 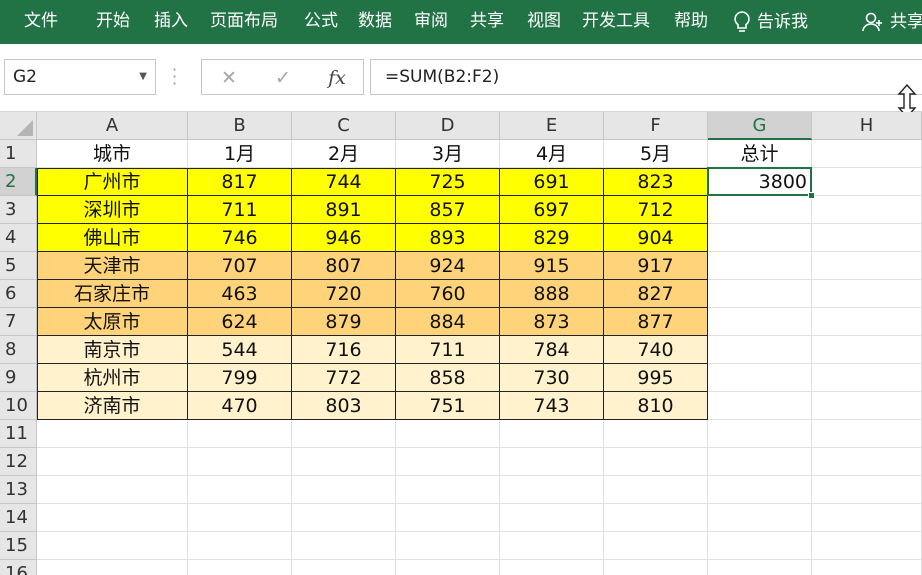 What do you see at coordinates (18, 518) in the screenshot?
I see `row-header: 14` at bounding box center [18, 518].